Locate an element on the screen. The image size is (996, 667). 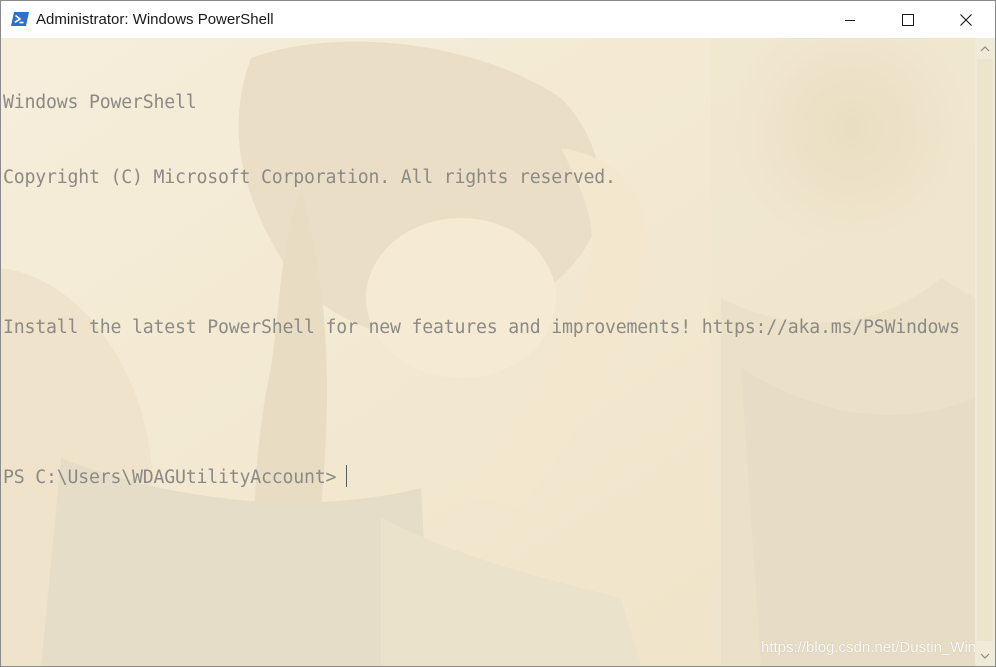
minimize-icon is located at coordinates (850, 20).